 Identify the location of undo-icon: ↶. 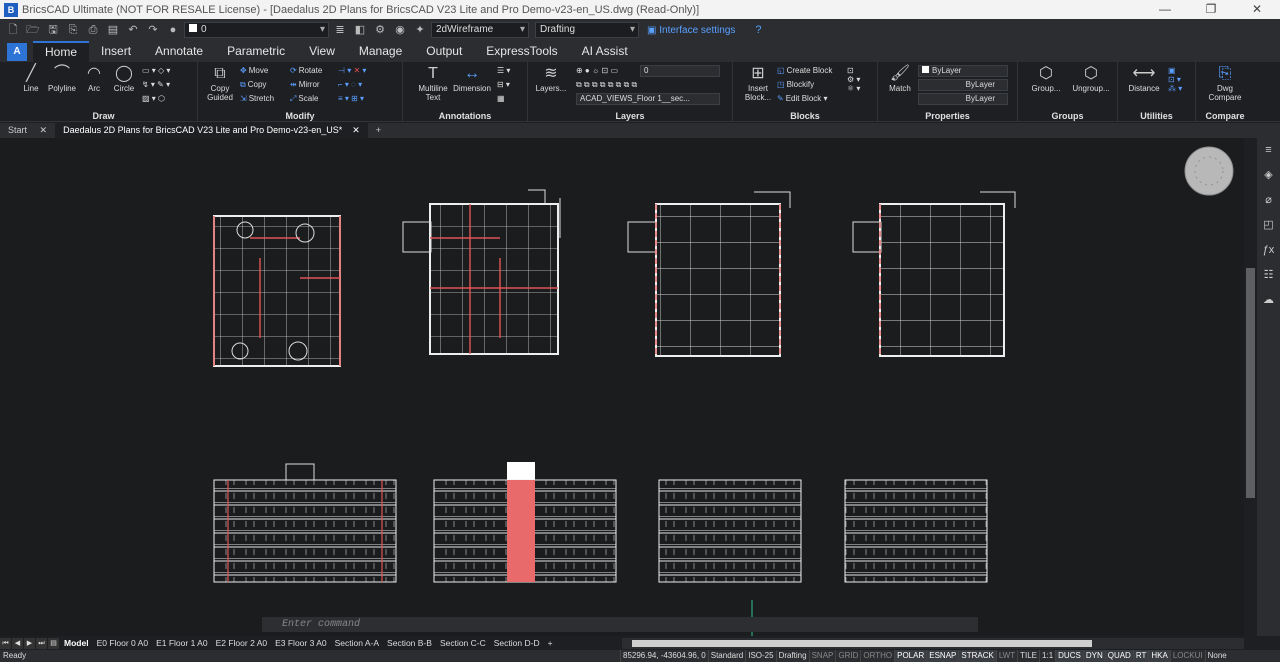
(133, 30).